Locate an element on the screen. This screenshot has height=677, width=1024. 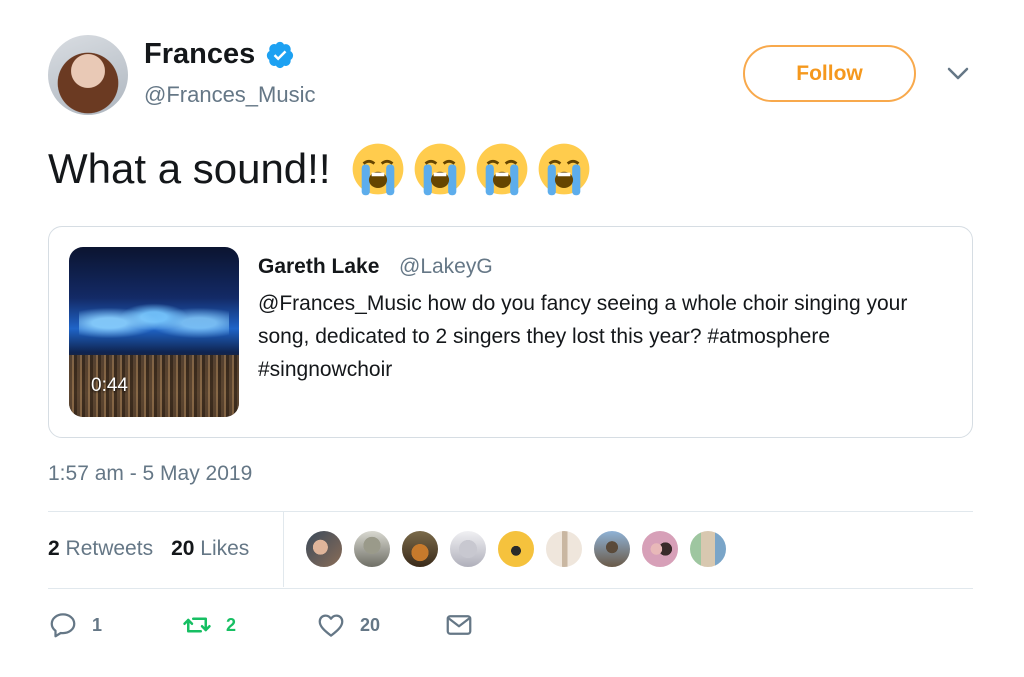
tweet-stats: 2 Retweets 20 Likes is located at coordinates (148, 549).